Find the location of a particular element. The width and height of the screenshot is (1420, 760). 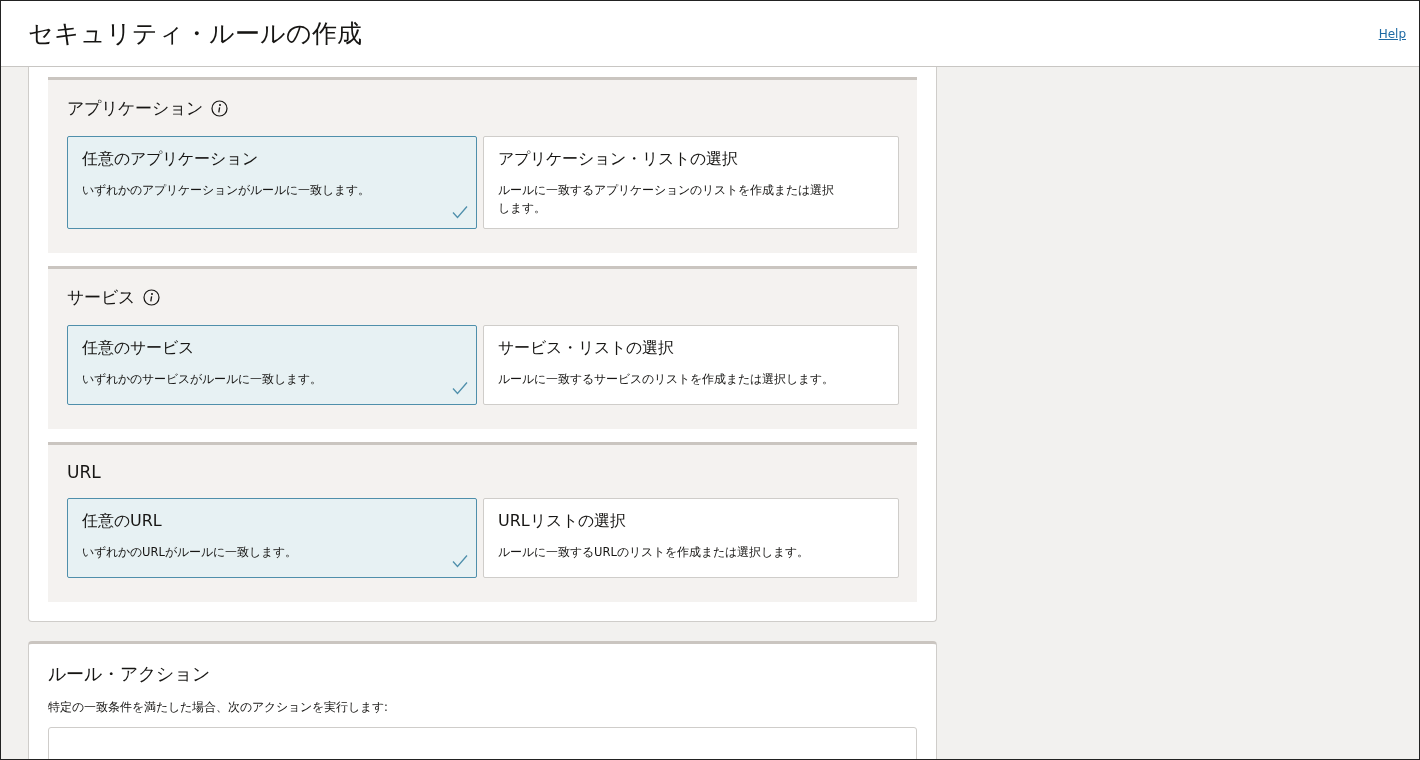

section-title: サービス is located at coordinates (101, 297).